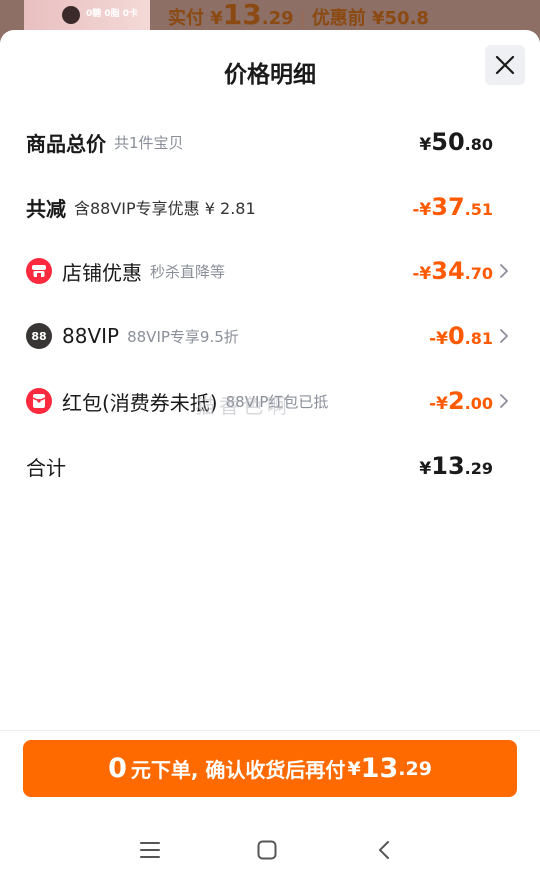  Describe the element at coordinates (456, 336) in the screenshot. I see `amount-int: 0` at that location.